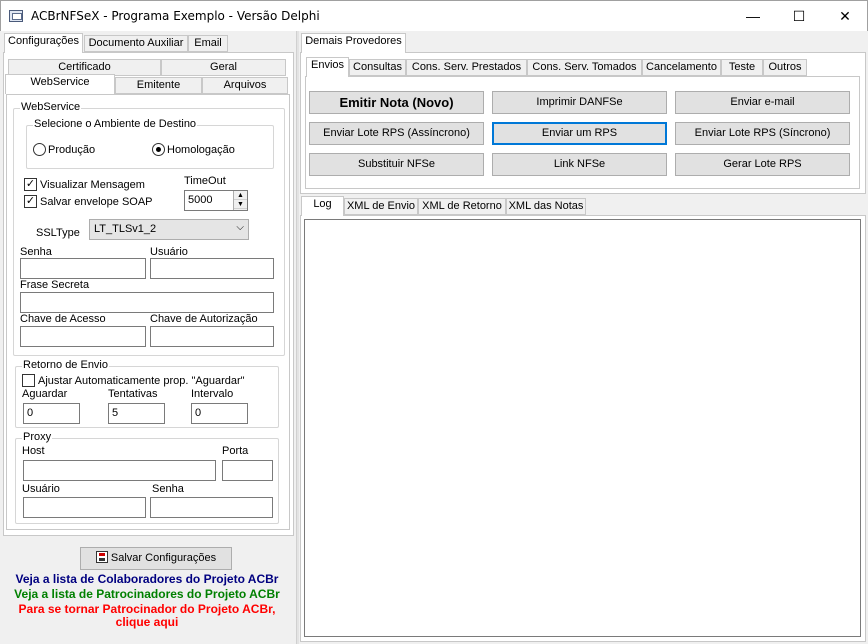 The image size is (868, 644). Describe the element at coordinates (201, 150) in the screenshot. I see `homologacao-label: Homologação` at that location.